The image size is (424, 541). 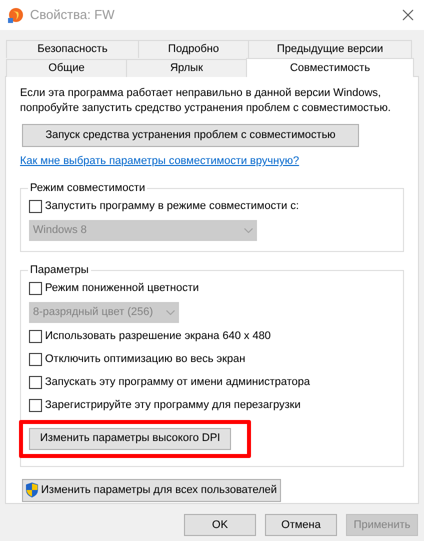 I want to click on tab: Общие, so click(x=66, y=68).